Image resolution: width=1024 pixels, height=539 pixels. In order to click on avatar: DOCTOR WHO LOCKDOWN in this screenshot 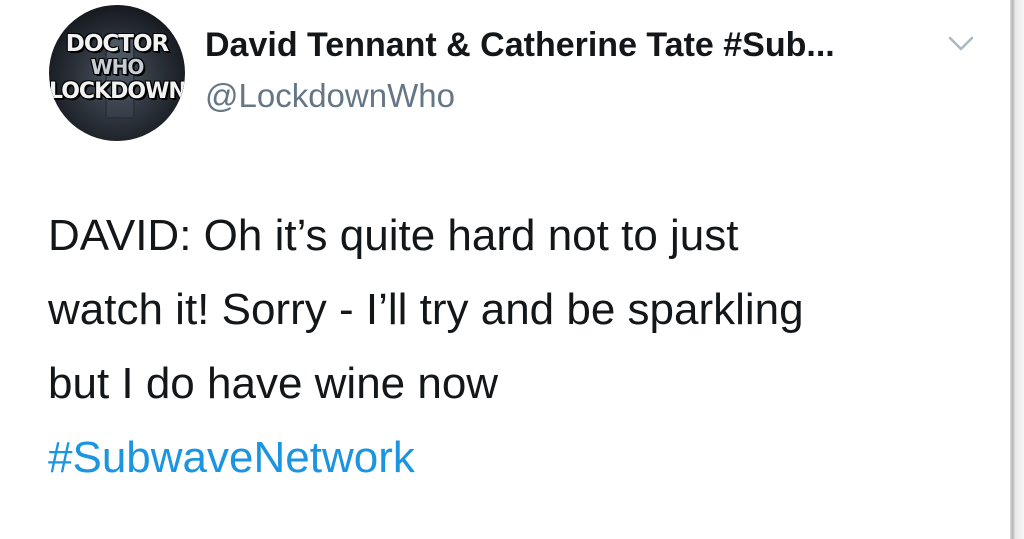, I will do `click(117, 73)`.